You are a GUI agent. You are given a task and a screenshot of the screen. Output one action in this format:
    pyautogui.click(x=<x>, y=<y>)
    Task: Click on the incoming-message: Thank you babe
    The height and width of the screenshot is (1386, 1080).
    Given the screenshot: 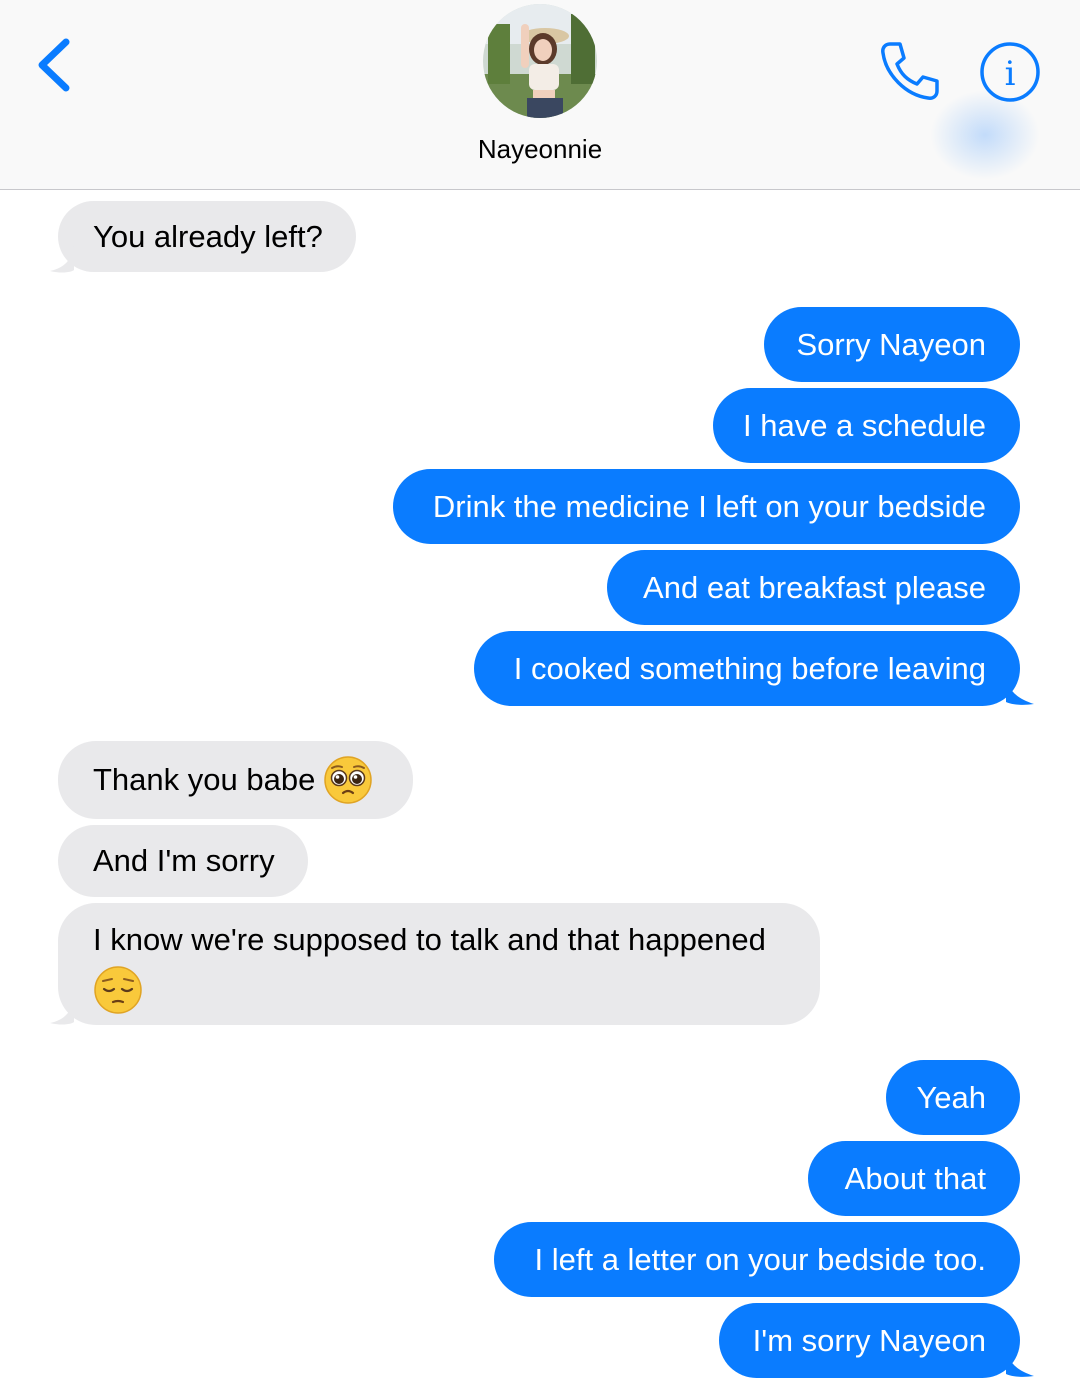 What is the action you would take?
    pyautogui.click(x=235, y=780)
    